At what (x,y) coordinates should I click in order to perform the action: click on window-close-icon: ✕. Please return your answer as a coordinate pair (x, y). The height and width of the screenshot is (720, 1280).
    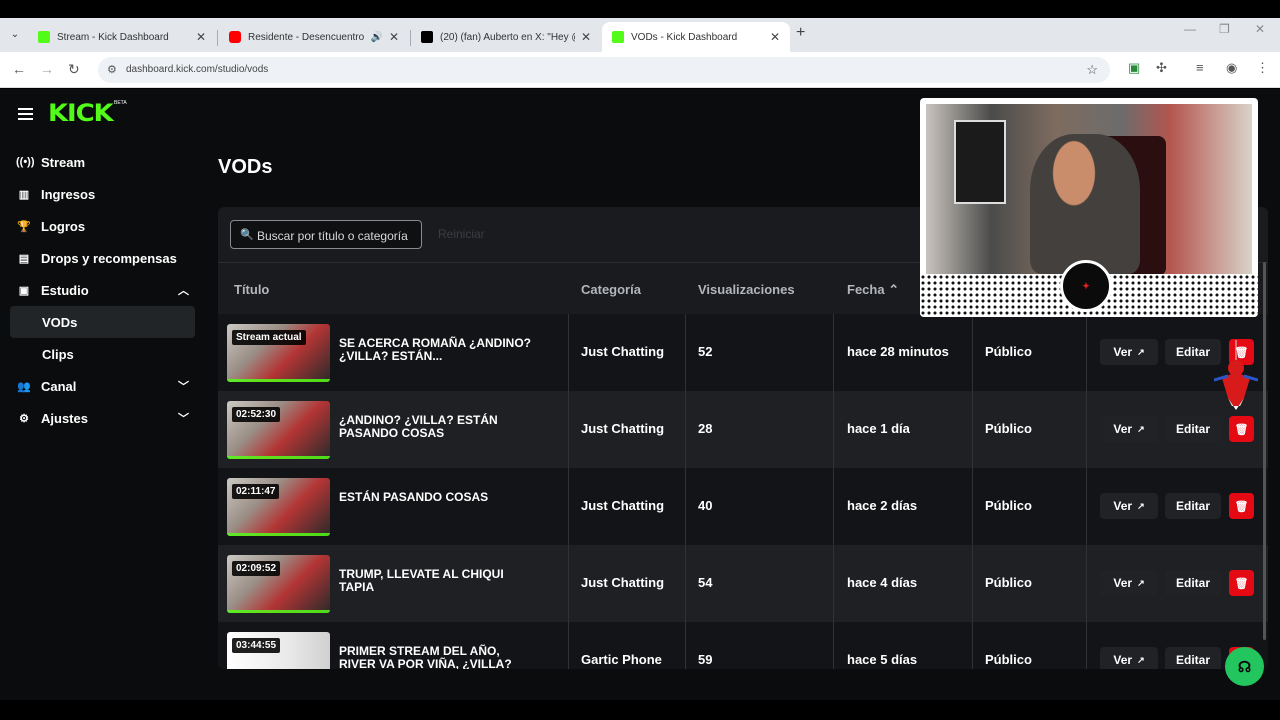
    Looking at the image, I should click on (1260, 29).